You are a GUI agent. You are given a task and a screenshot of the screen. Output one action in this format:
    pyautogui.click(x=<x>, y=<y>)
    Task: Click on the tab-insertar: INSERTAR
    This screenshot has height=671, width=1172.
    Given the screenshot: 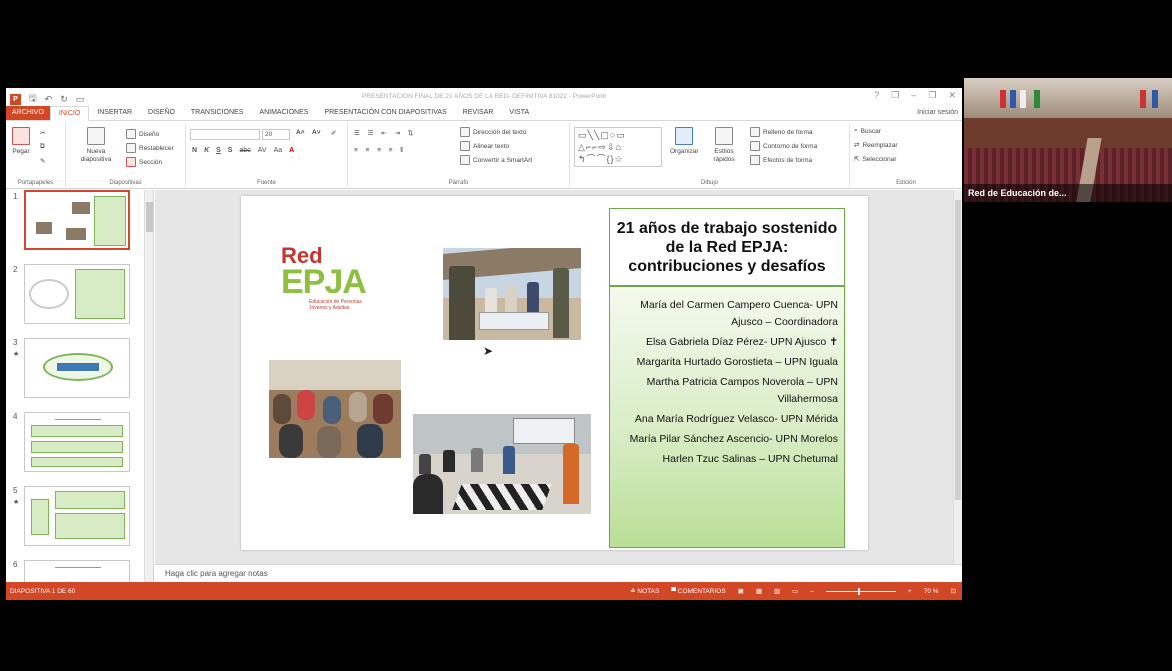 What is the action you would take?
    pyautogui.click(x=114, y=113)
    